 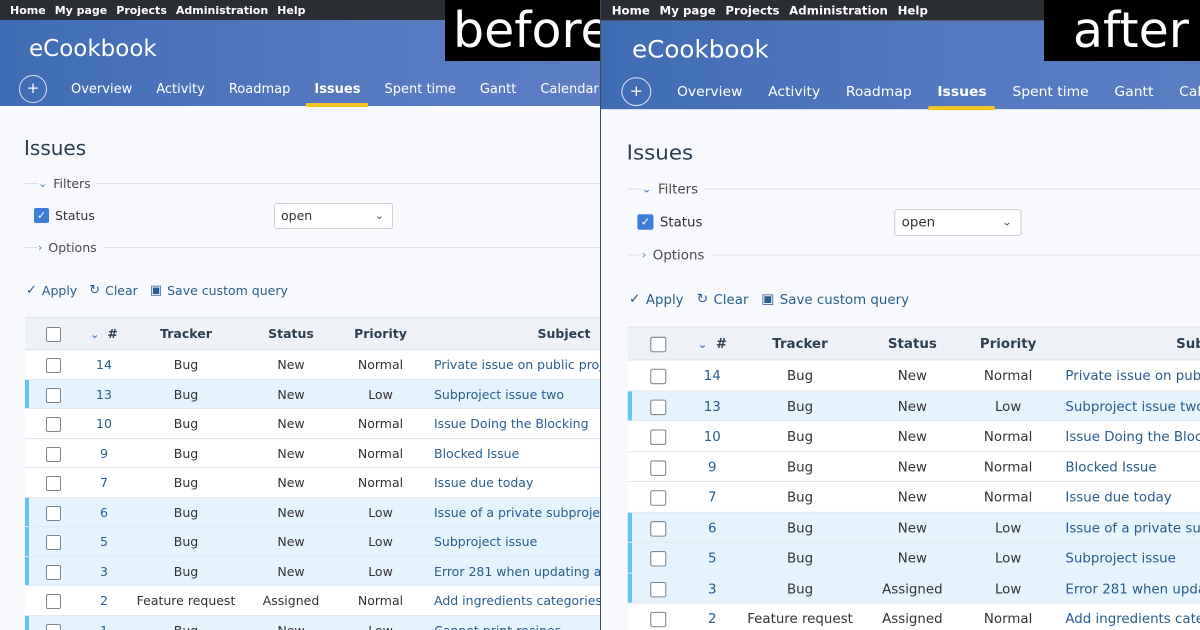 I want to click on filters-toggle: ⌄ Filters, so click(x=67, y=183).